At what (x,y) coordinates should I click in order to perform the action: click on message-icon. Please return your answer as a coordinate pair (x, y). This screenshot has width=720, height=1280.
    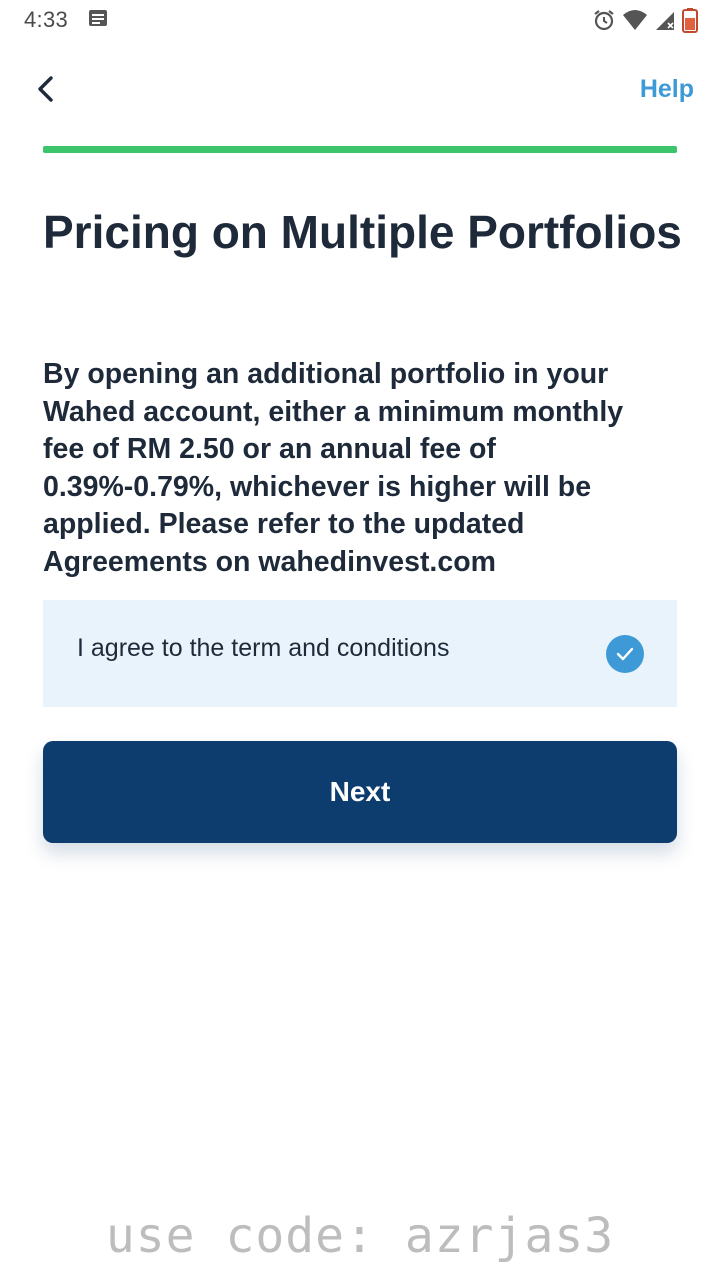
    Looking at the image, I should click on (98, 20).